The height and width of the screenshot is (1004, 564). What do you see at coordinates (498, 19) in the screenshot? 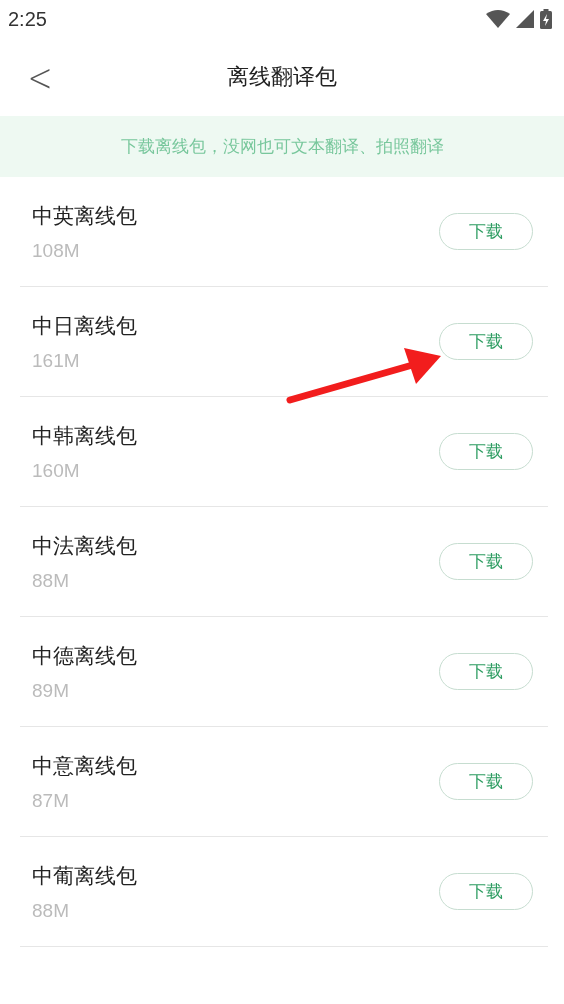
I see `wifi-icon` at bounding box center [498, 19].